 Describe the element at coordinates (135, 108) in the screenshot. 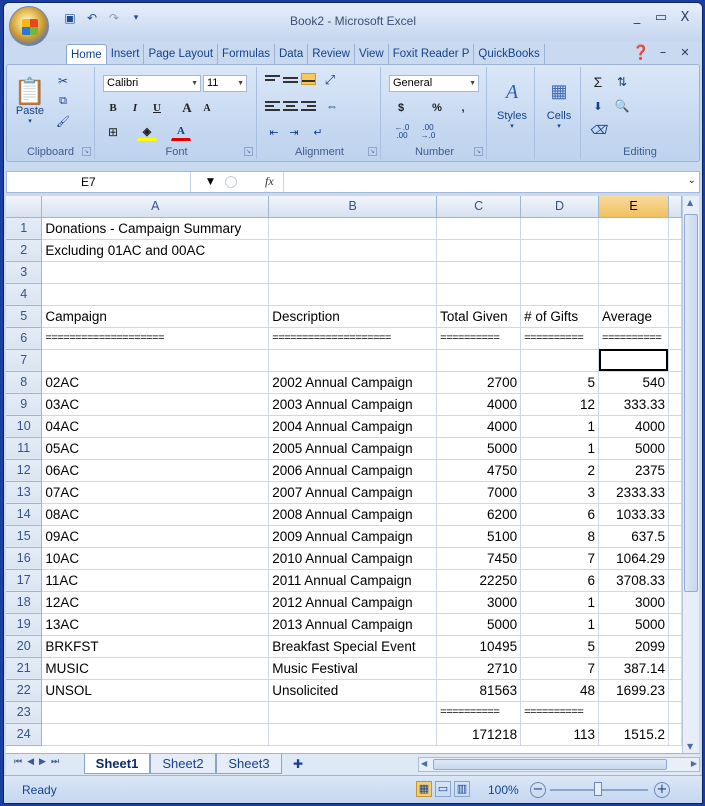

I see `italic-button: I` at that location.